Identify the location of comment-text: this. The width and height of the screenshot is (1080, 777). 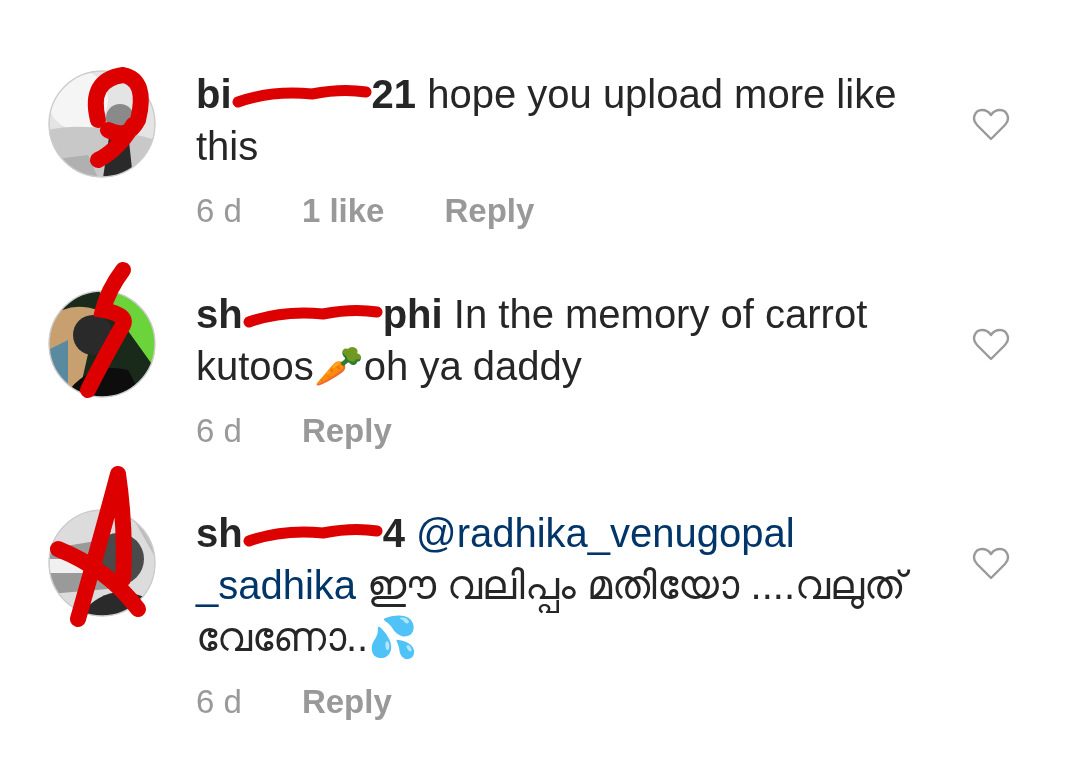
(227, 146).